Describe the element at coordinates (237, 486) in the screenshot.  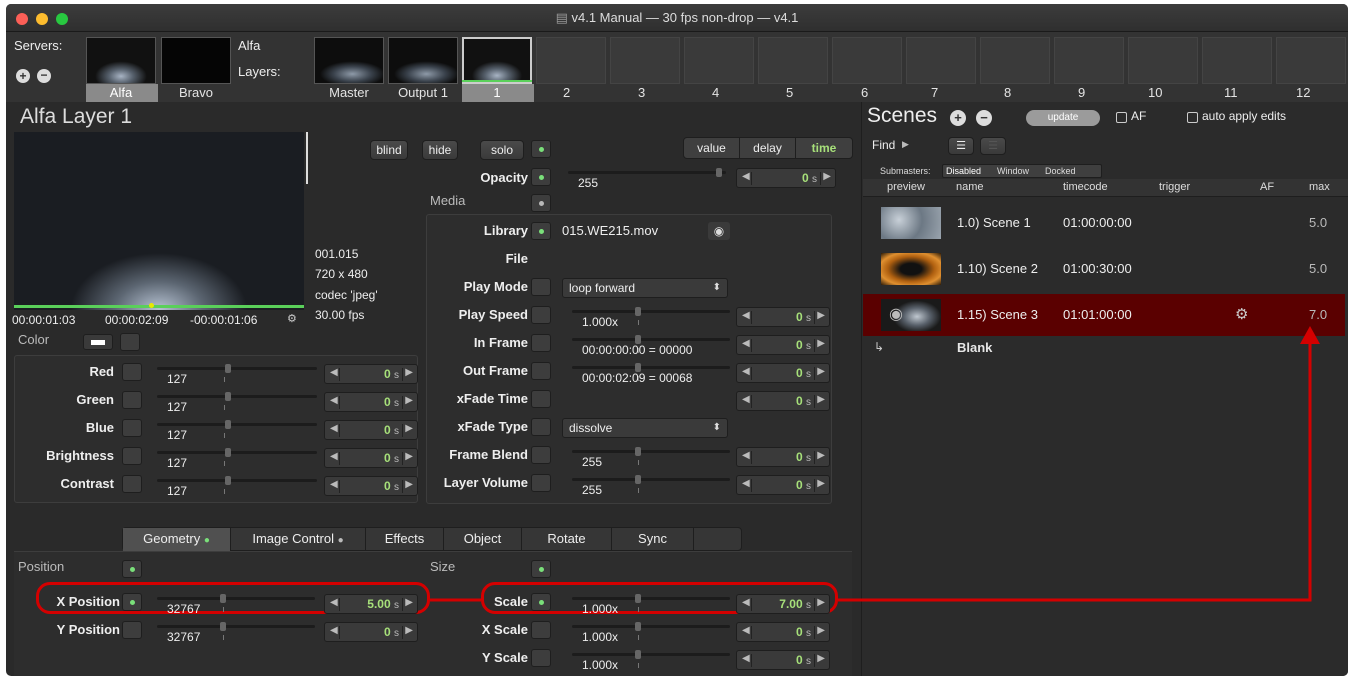
I see `color-contrast-slider: 127` at that location.